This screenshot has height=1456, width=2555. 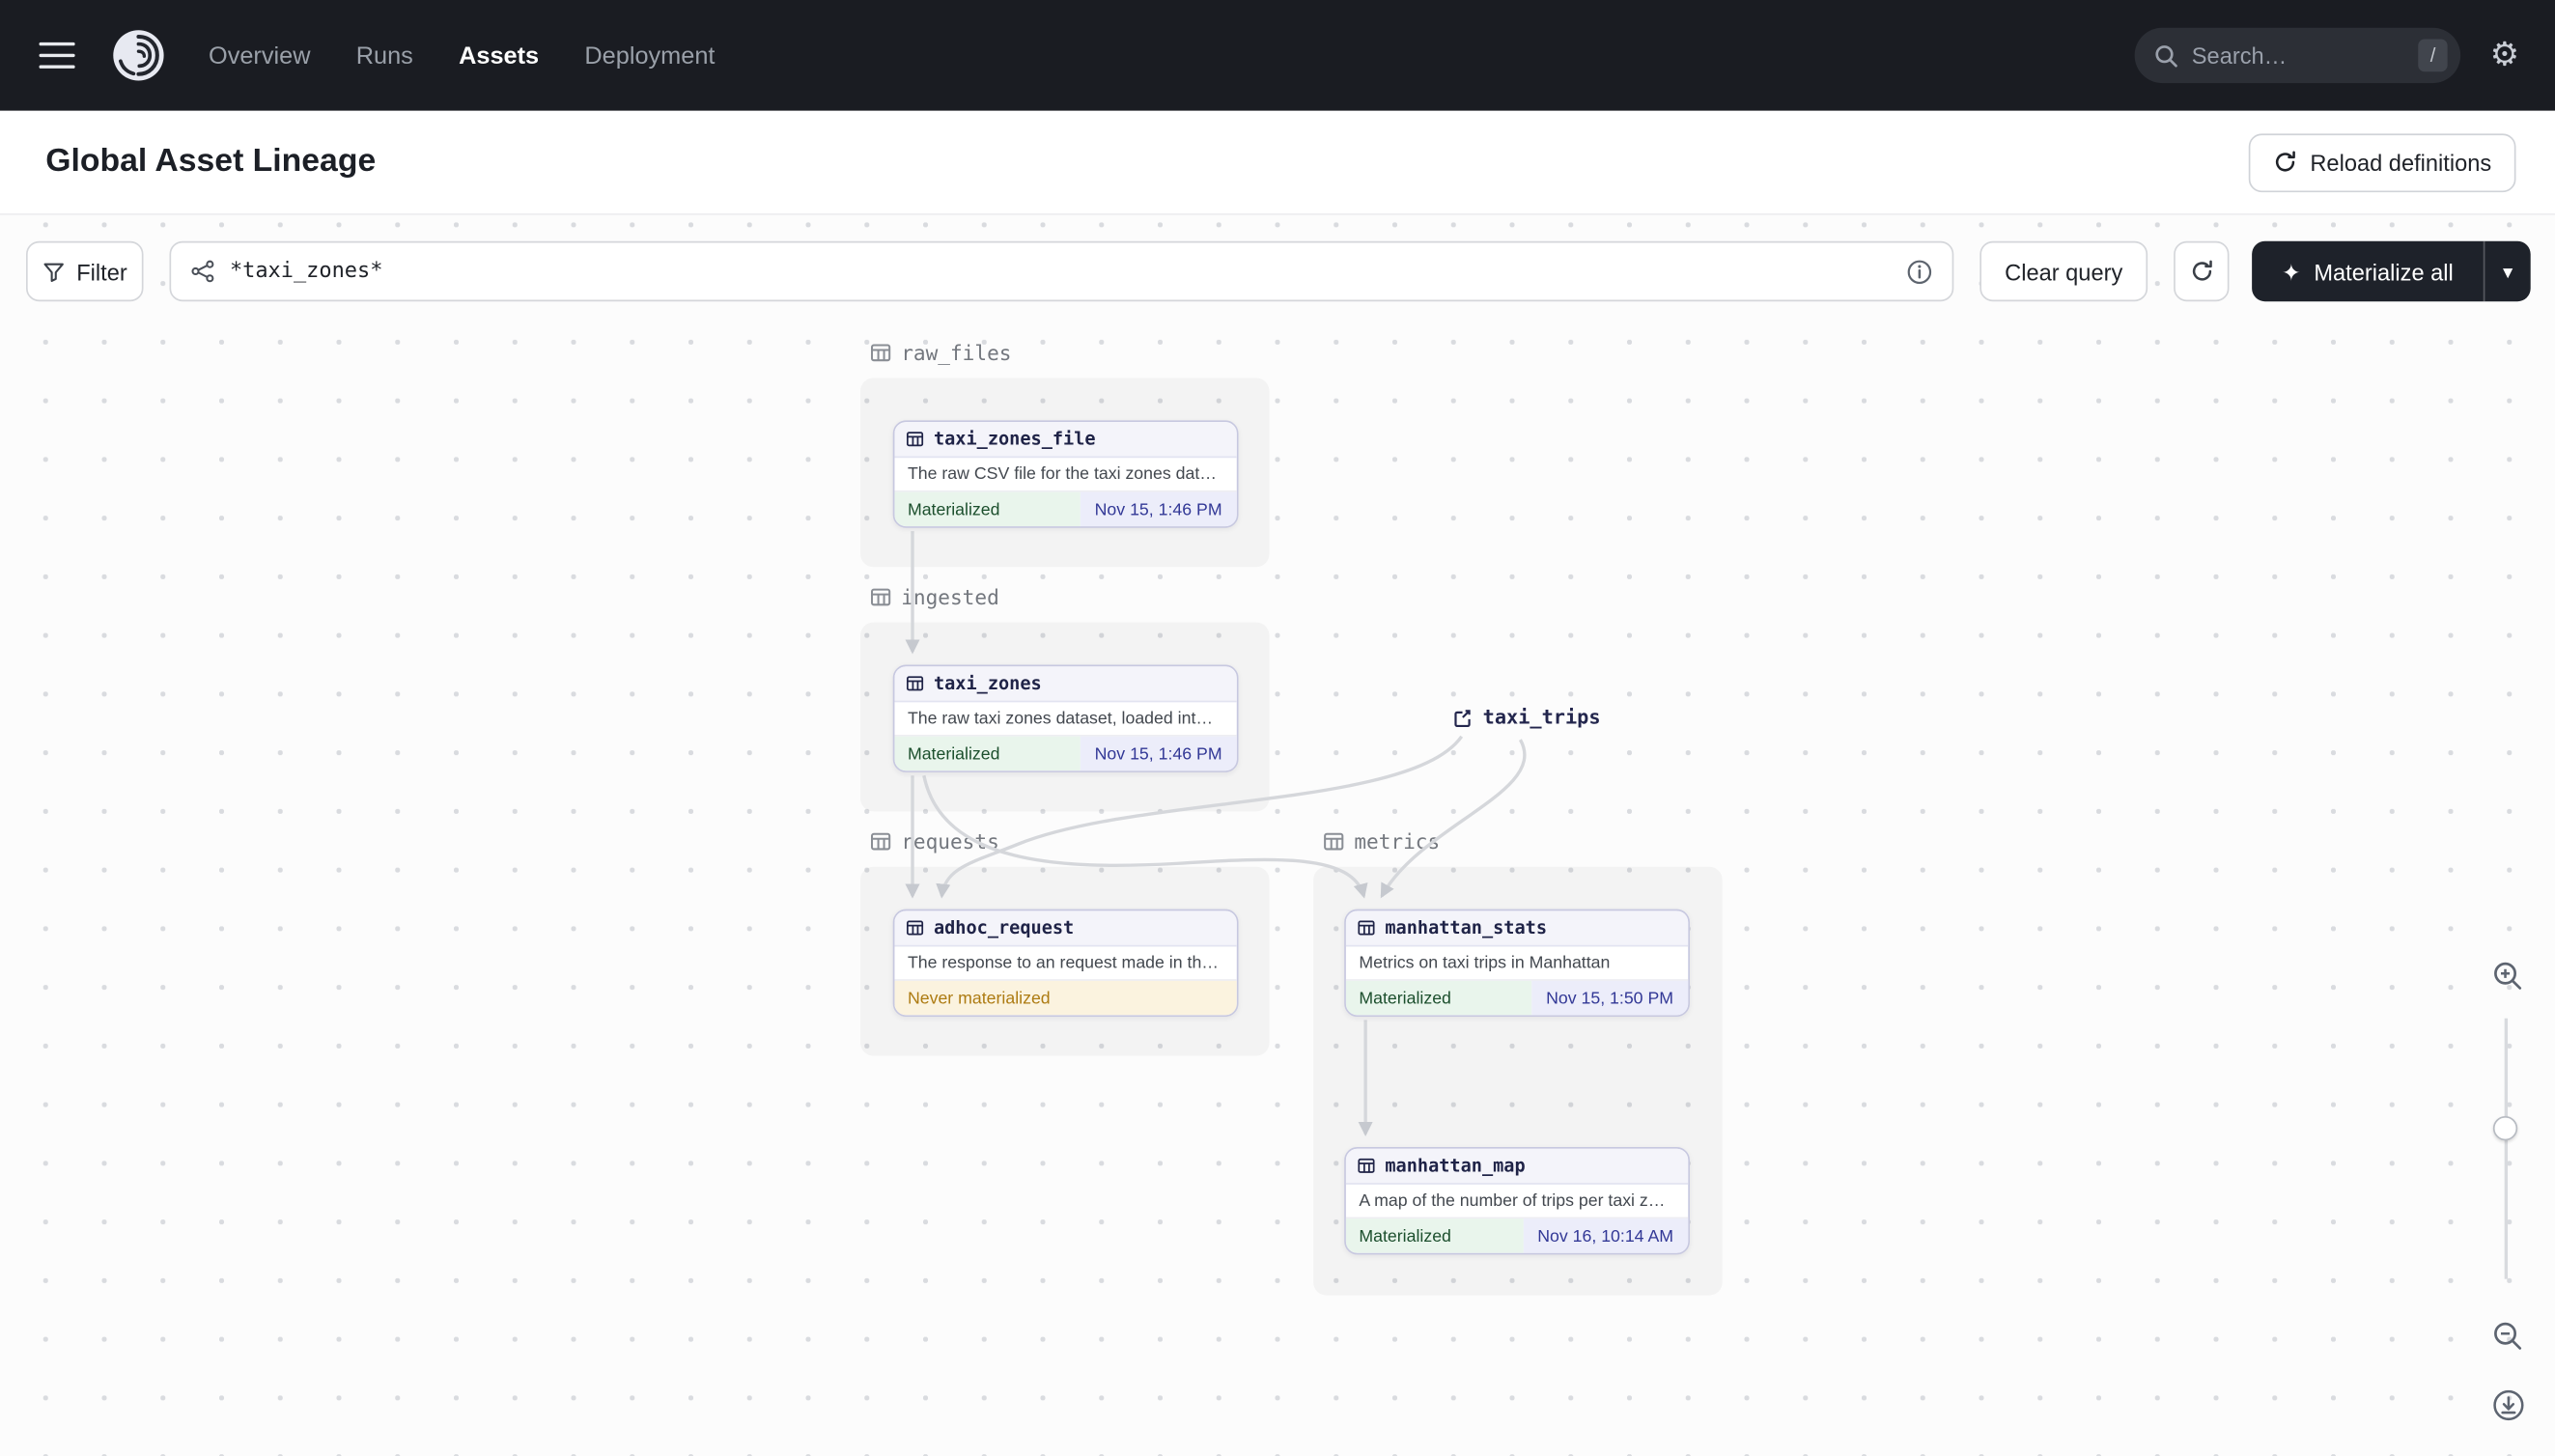 I want to click on global-search: /, so click(x=2297, y=56).